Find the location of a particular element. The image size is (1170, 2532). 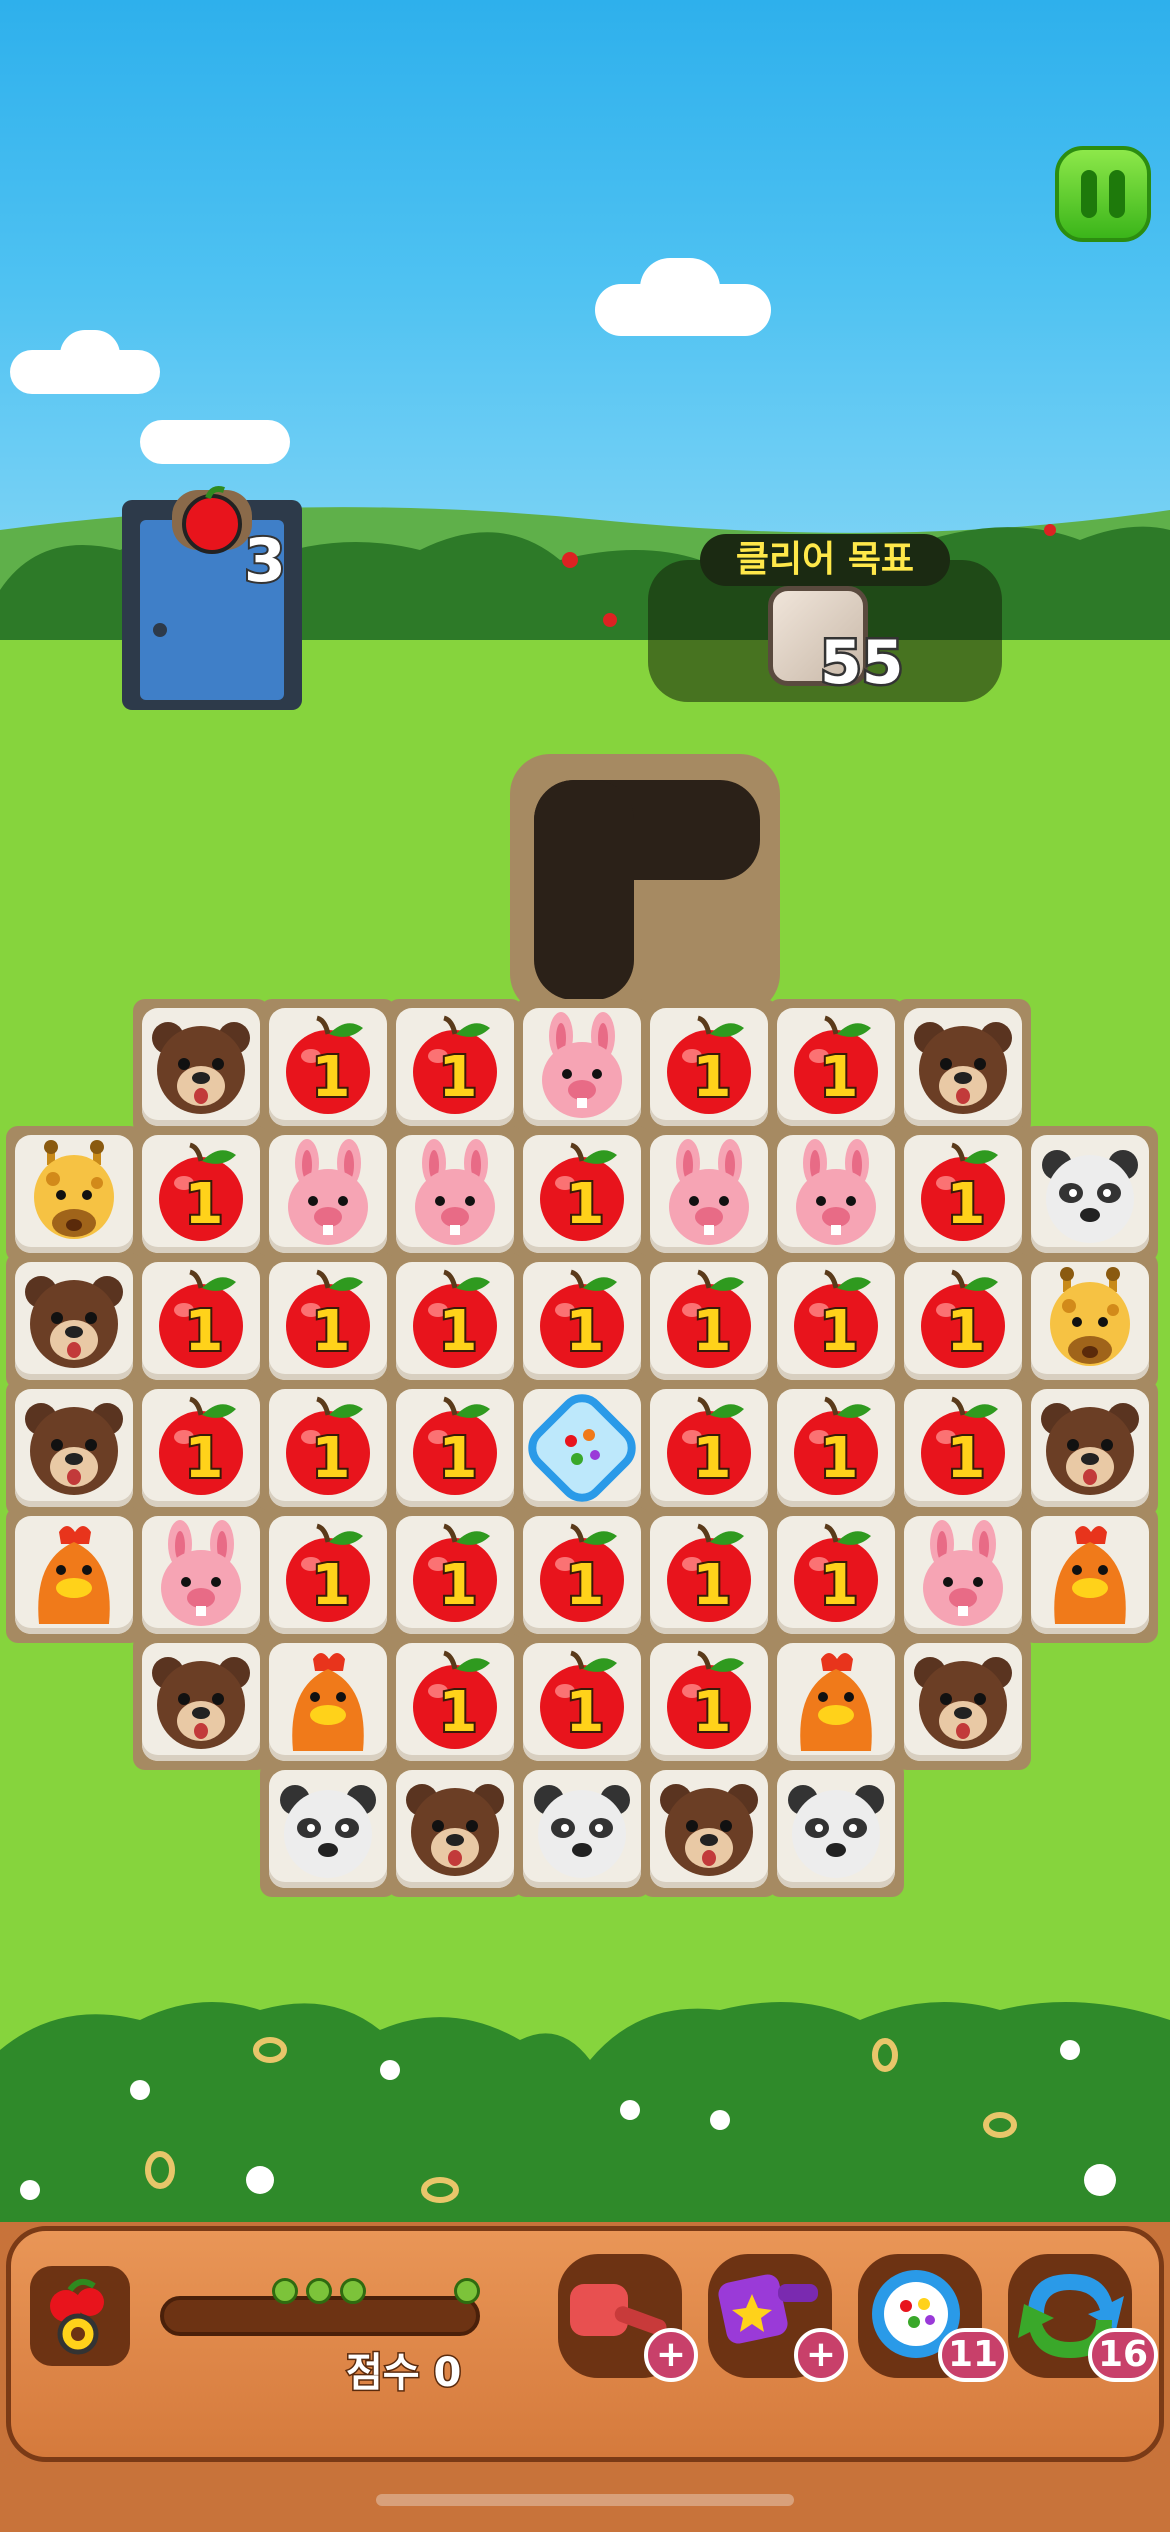

hammer-button: + is located at coordinates (628, 2318).